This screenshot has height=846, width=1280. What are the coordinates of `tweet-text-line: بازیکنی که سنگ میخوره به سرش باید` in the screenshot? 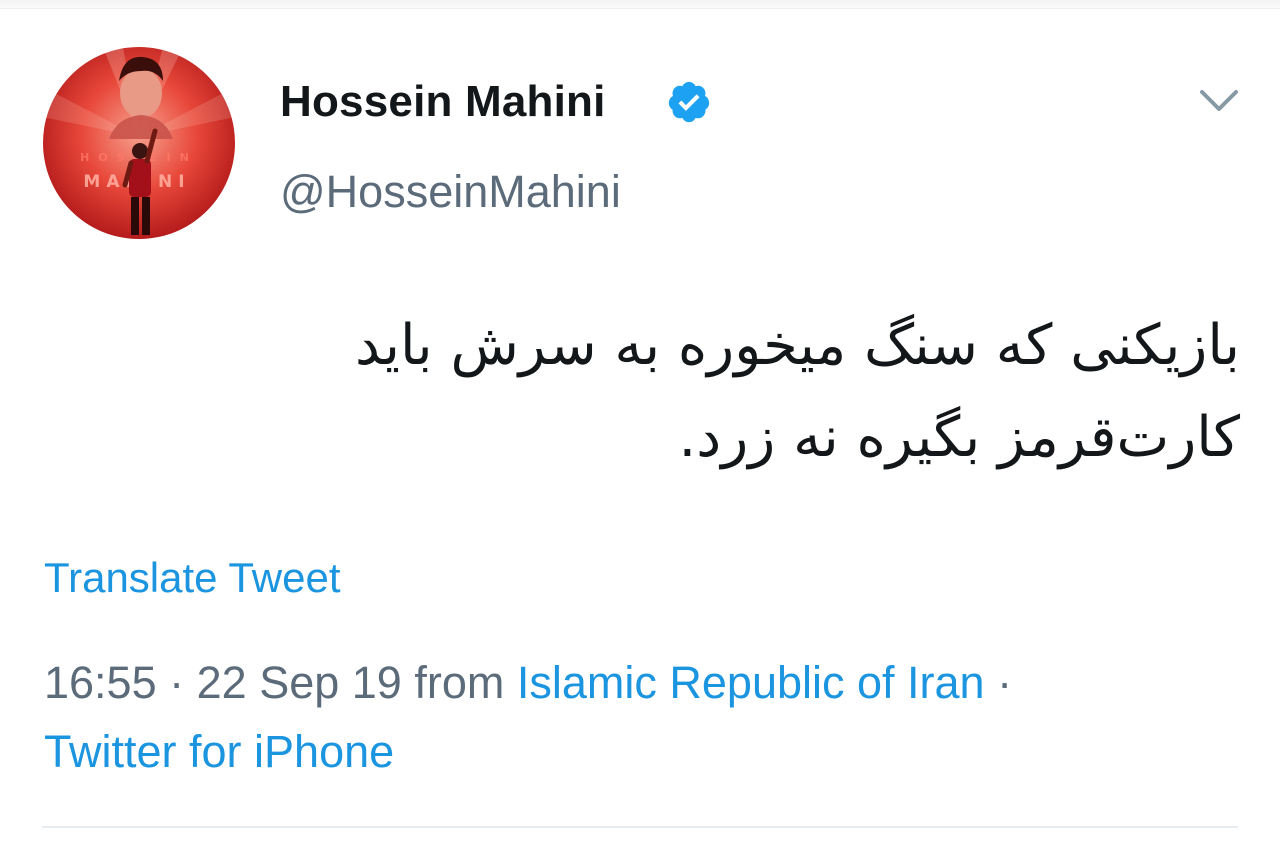 It's located at (797, 345).